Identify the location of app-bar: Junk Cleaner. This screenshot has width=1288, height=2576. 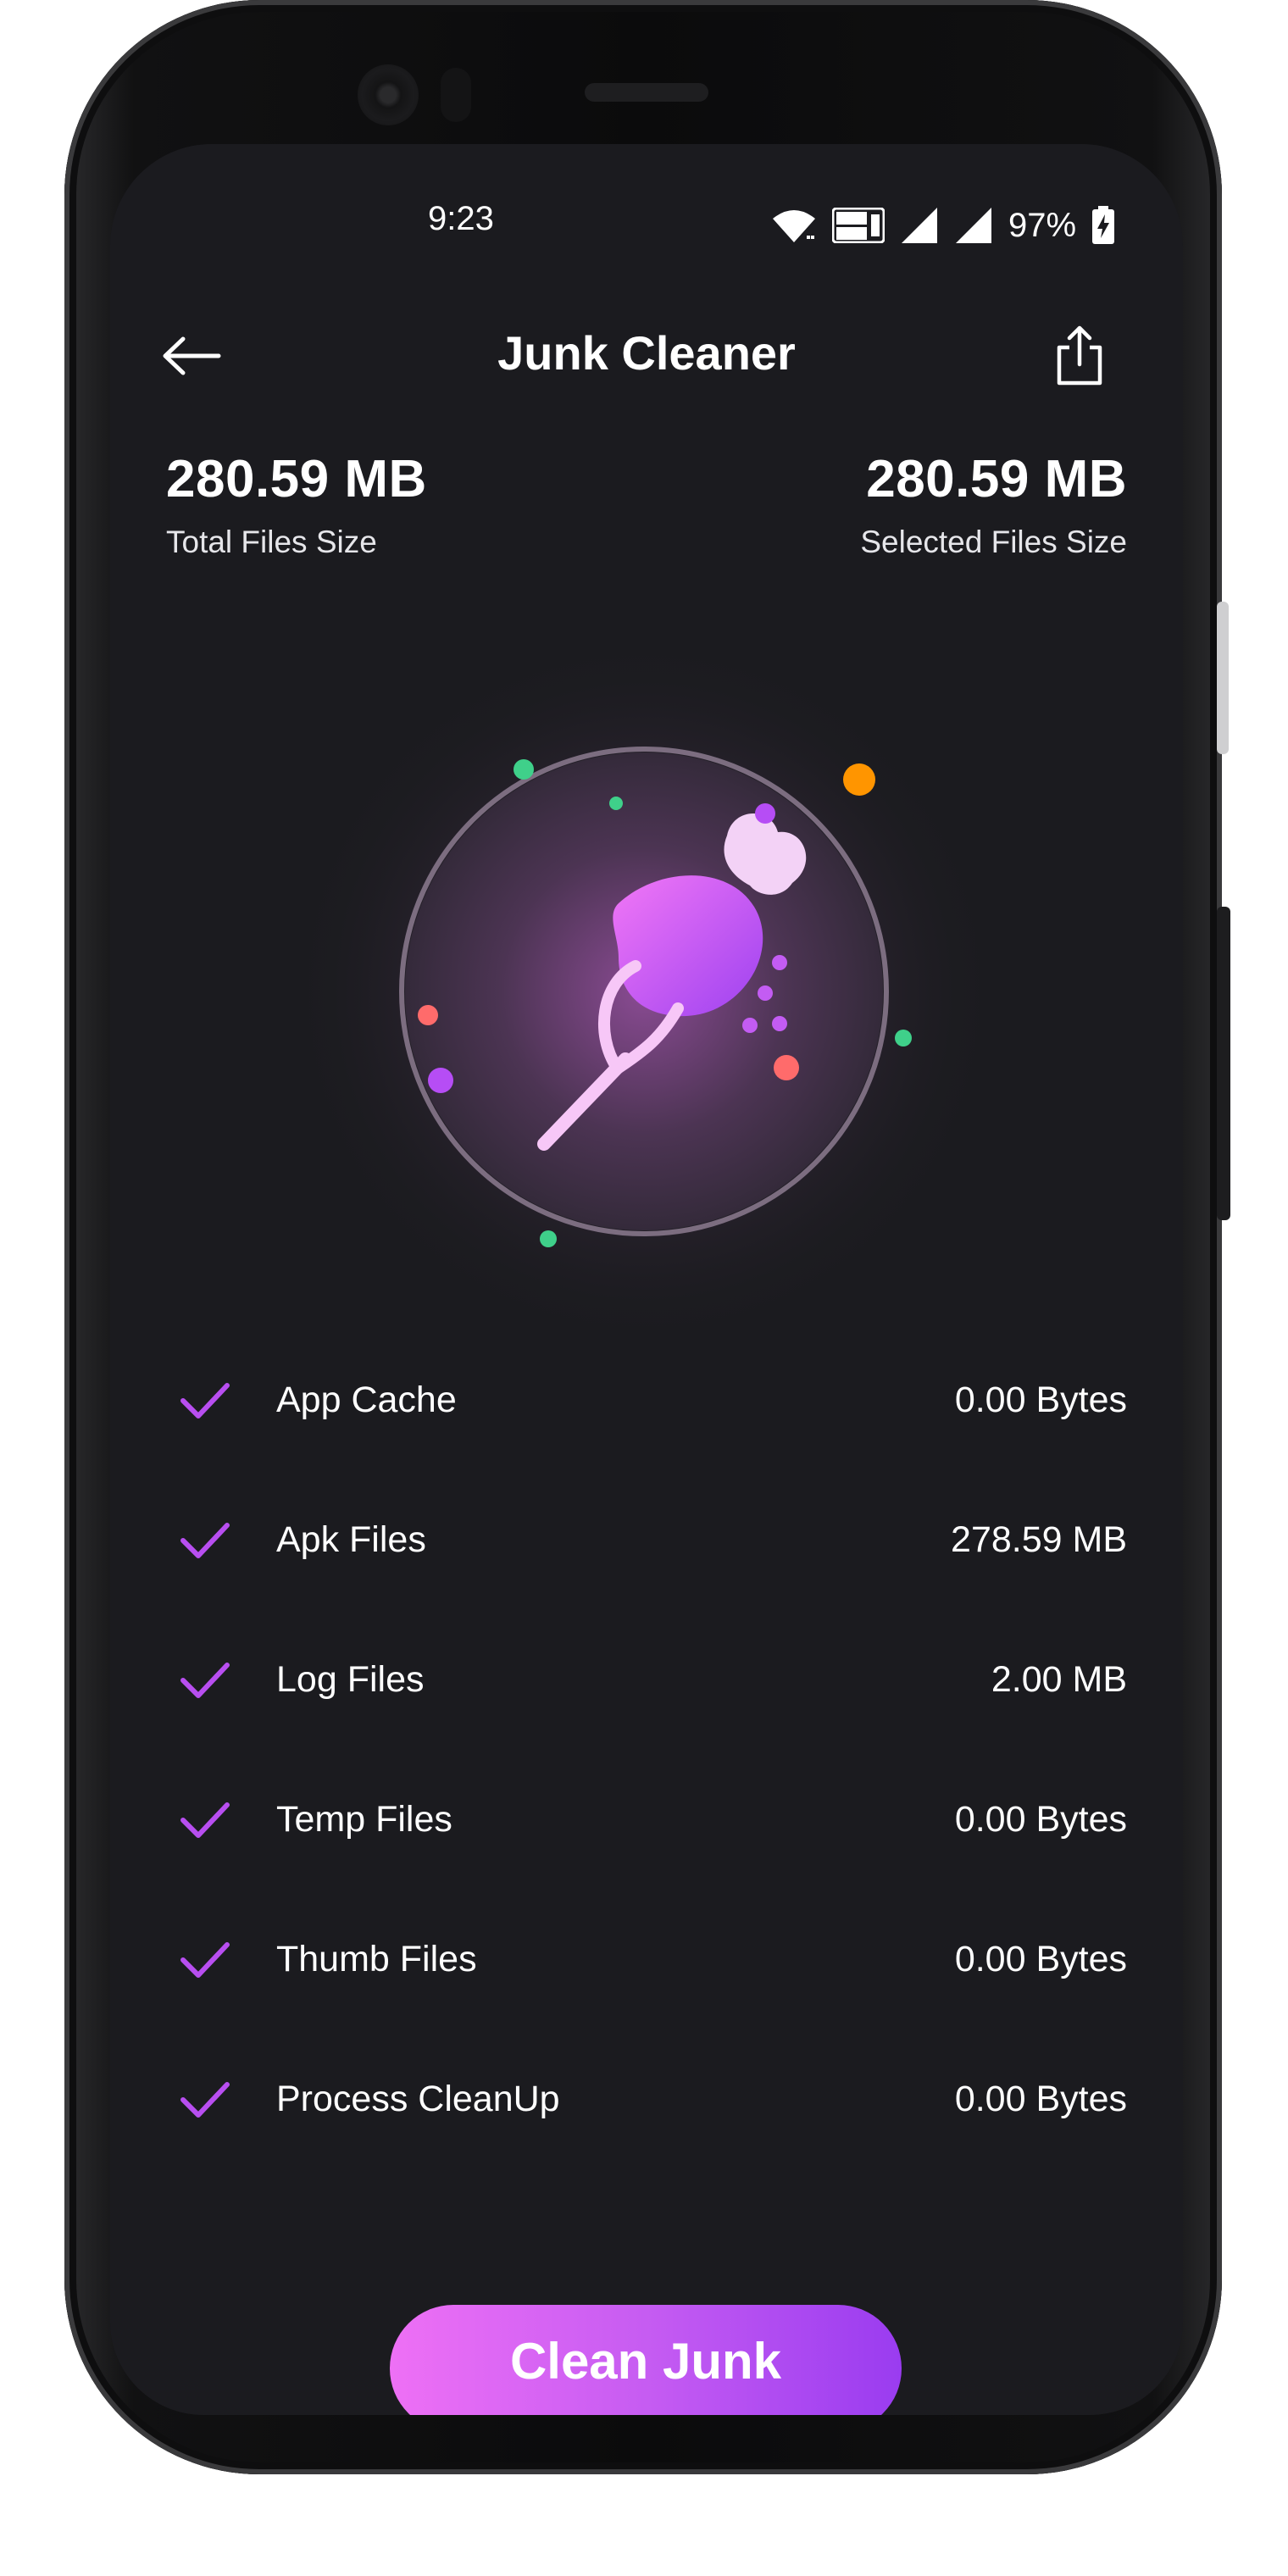
(646, 356).